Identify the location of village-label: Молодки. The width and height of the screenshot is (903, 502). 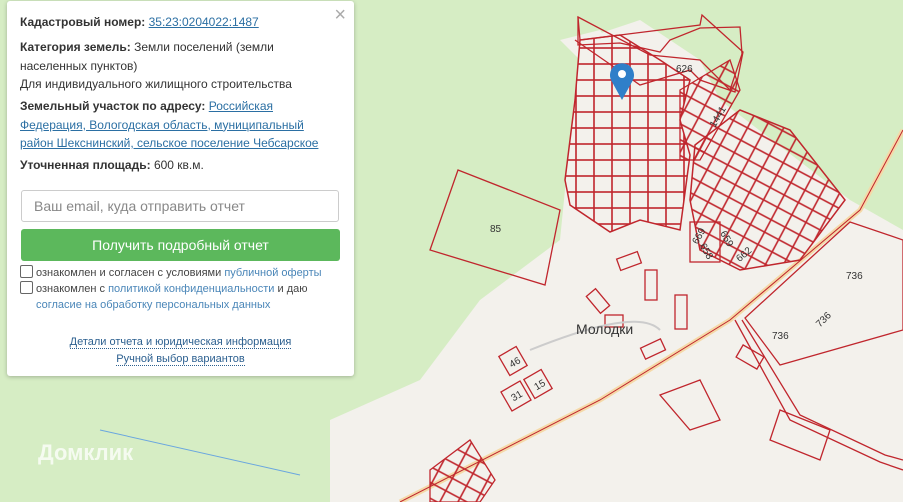
(604, 329).